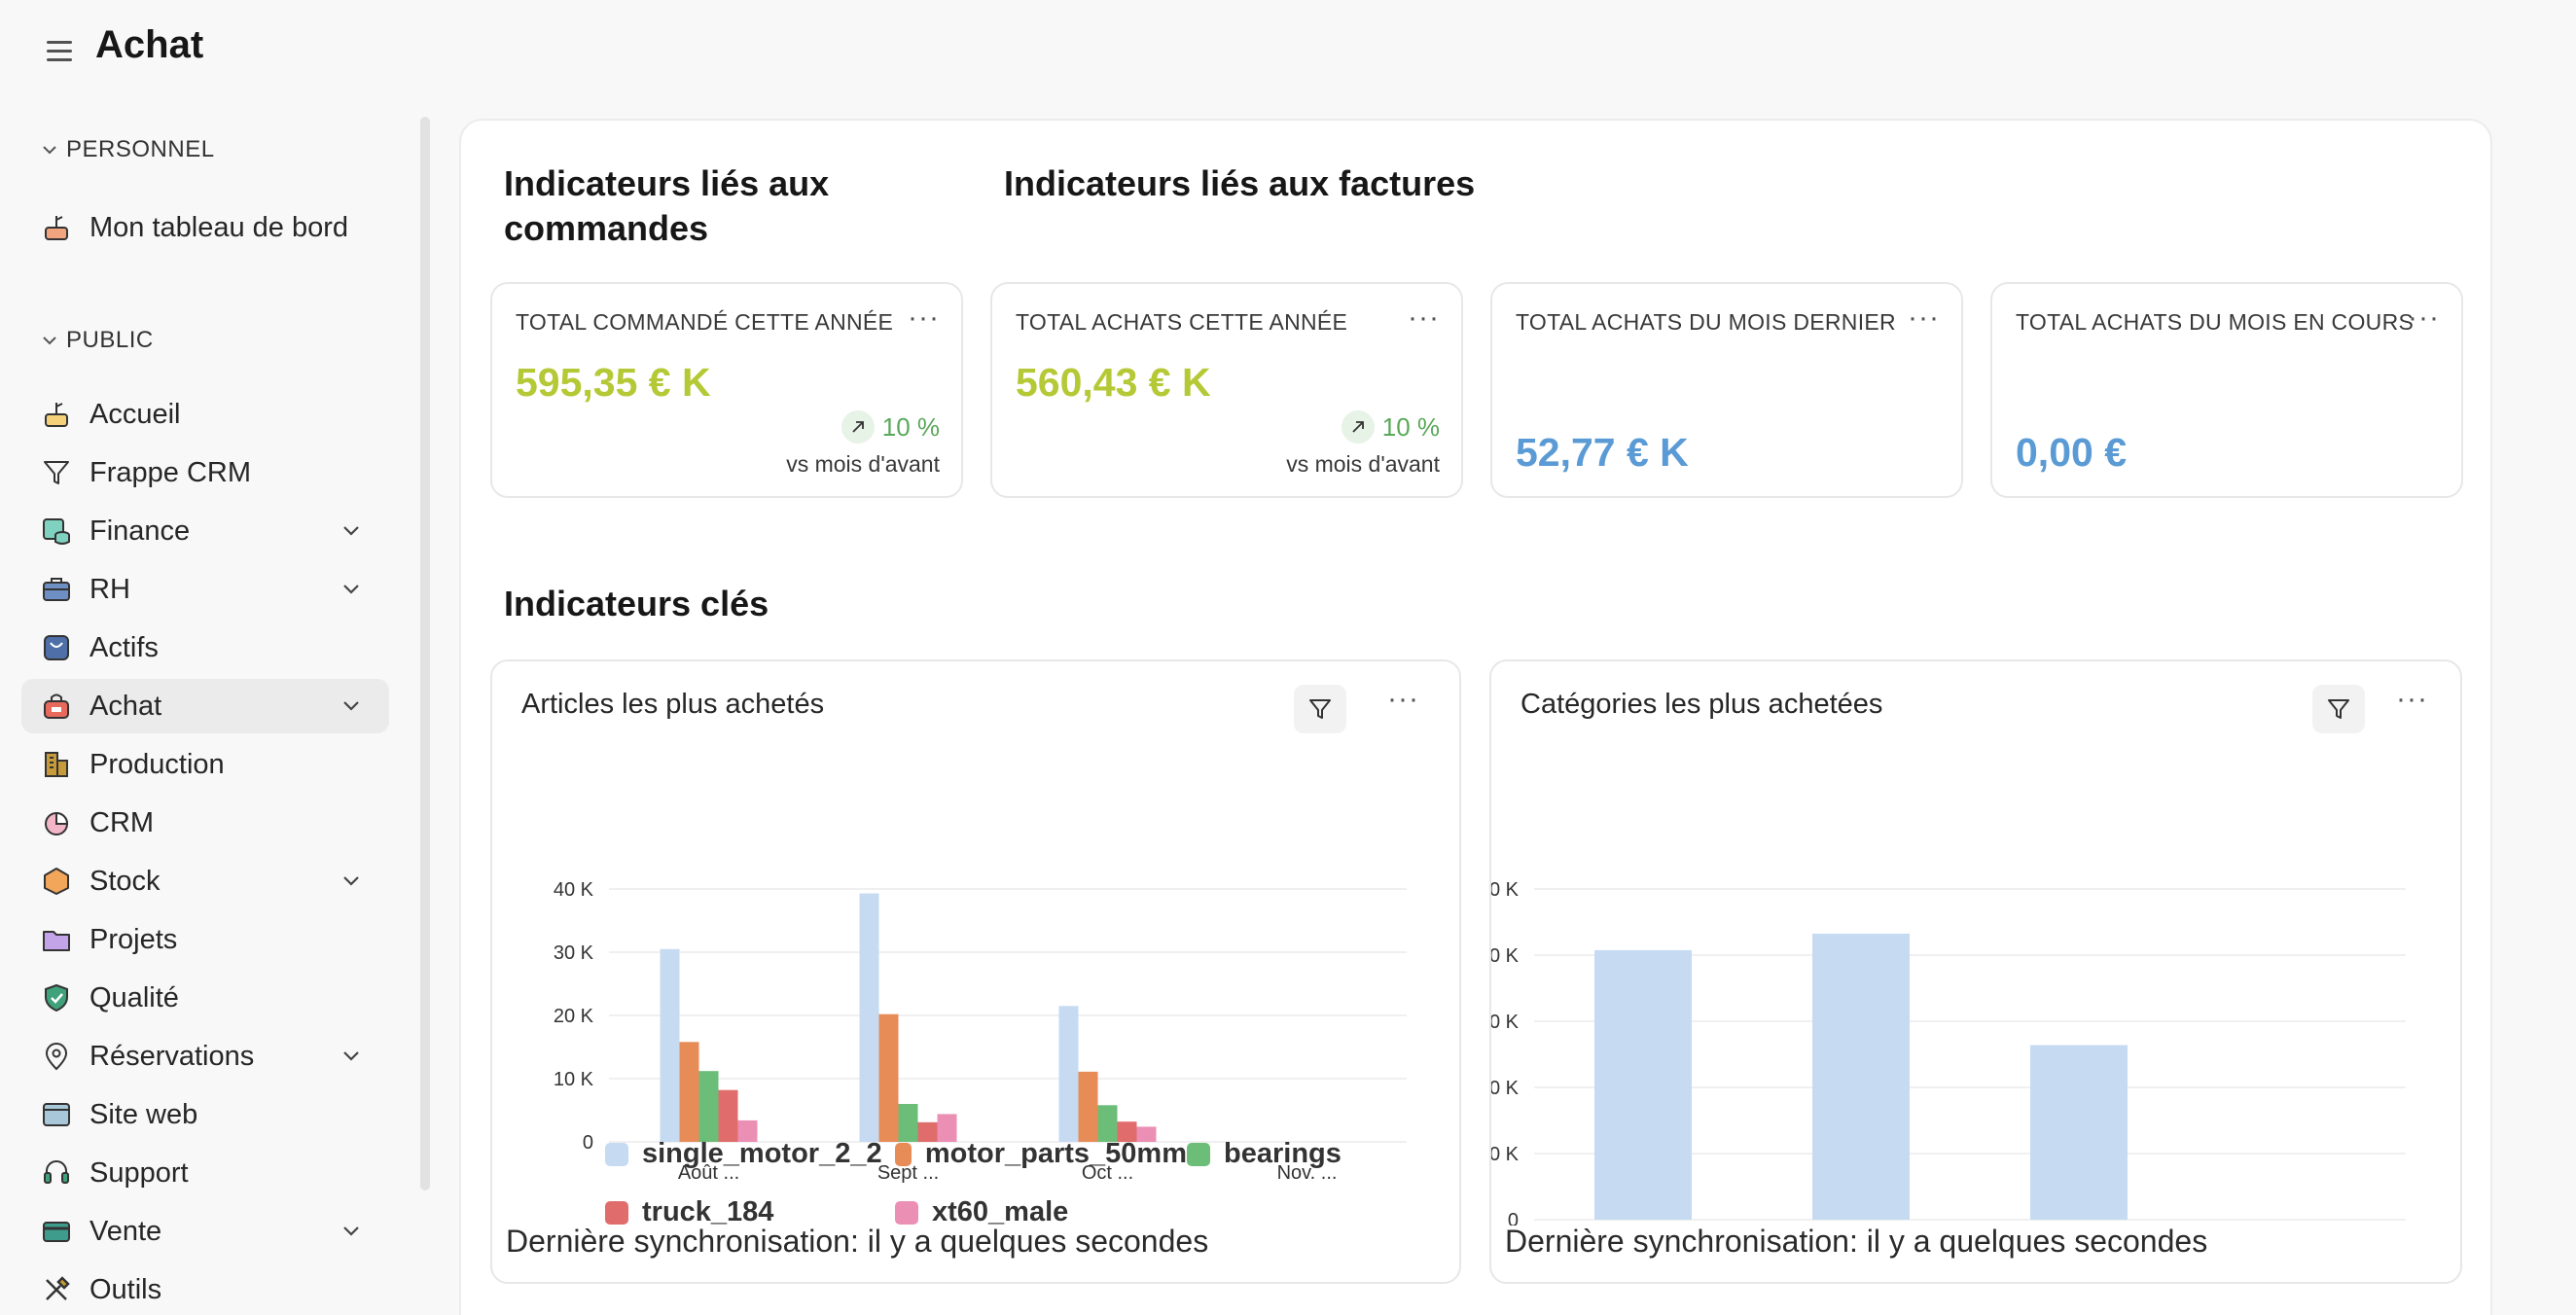 This screenshot has width=2576, height=1315. What do you see at coordinates (1182, 322) in the screenshot?
I see `card-title: TOTAL ACHATS CETTE ANNÉE` at bounding box center [1182, 322].